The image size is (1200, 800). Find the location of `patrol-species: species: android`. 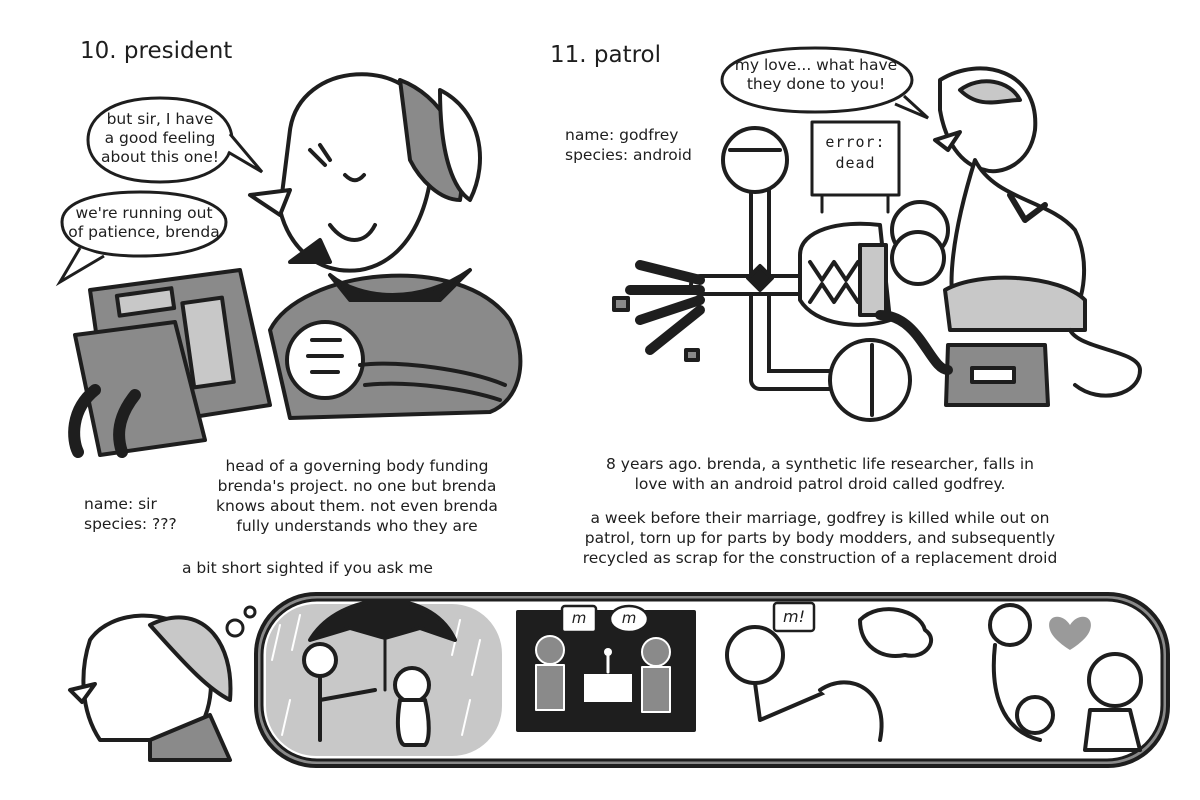

patrol-species: species: android is located at coordinates (628, 155).